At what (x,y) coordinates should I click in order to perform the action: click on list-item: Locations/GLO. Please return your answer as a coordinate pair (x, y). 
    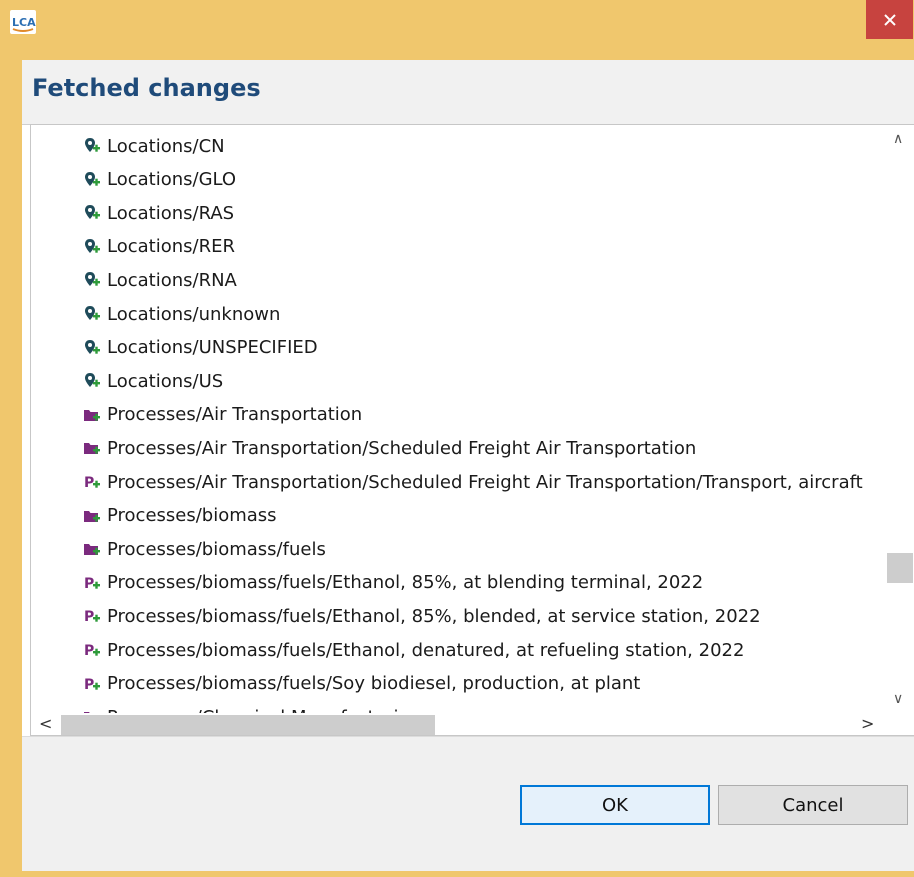
    Looking at the image, I should click on (159, 180).